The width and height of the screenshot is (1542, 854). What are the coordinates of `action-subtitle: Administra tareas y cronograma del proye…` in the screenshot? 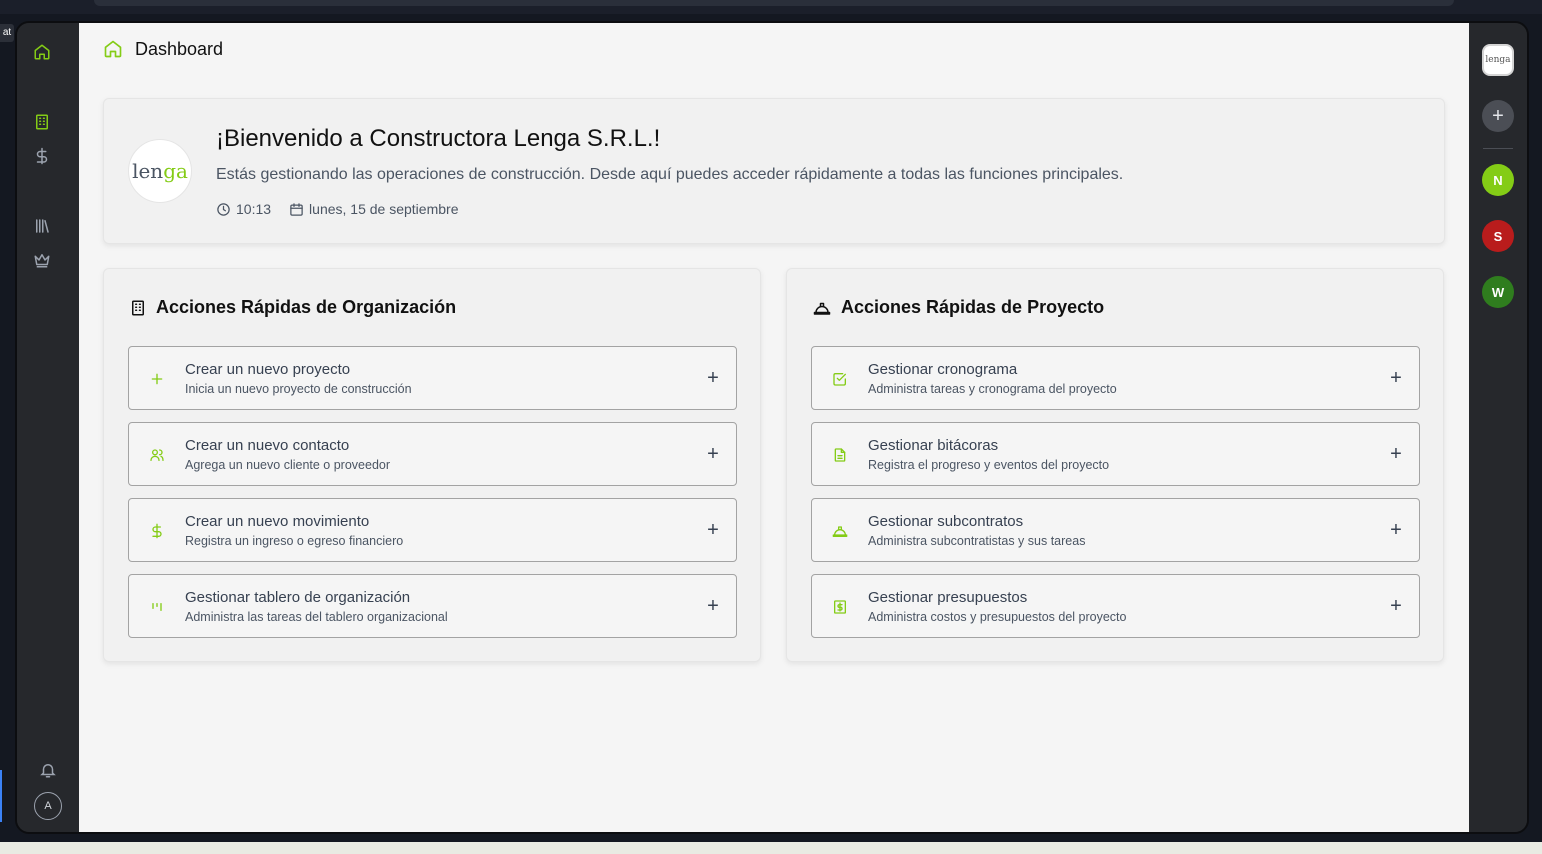 It's located at (992, 389).